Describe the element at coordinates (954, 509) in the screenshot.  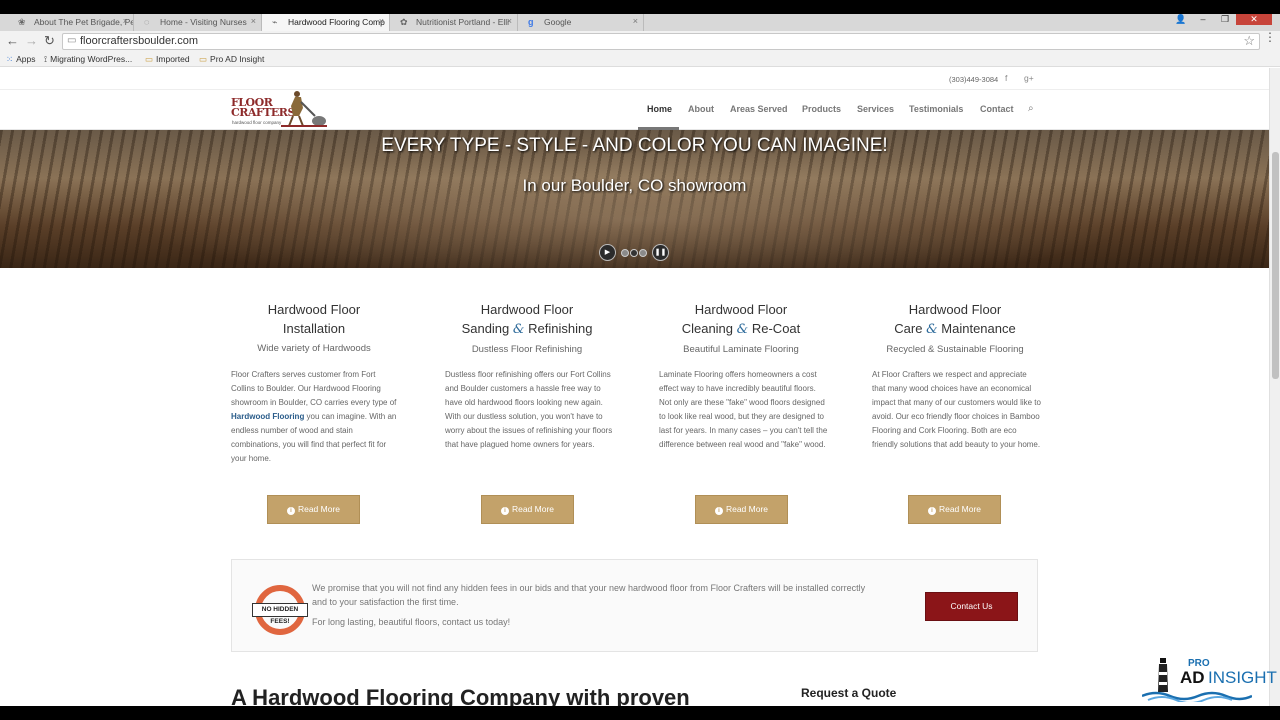
I see `read-more-care-button: i Read More` at that location.